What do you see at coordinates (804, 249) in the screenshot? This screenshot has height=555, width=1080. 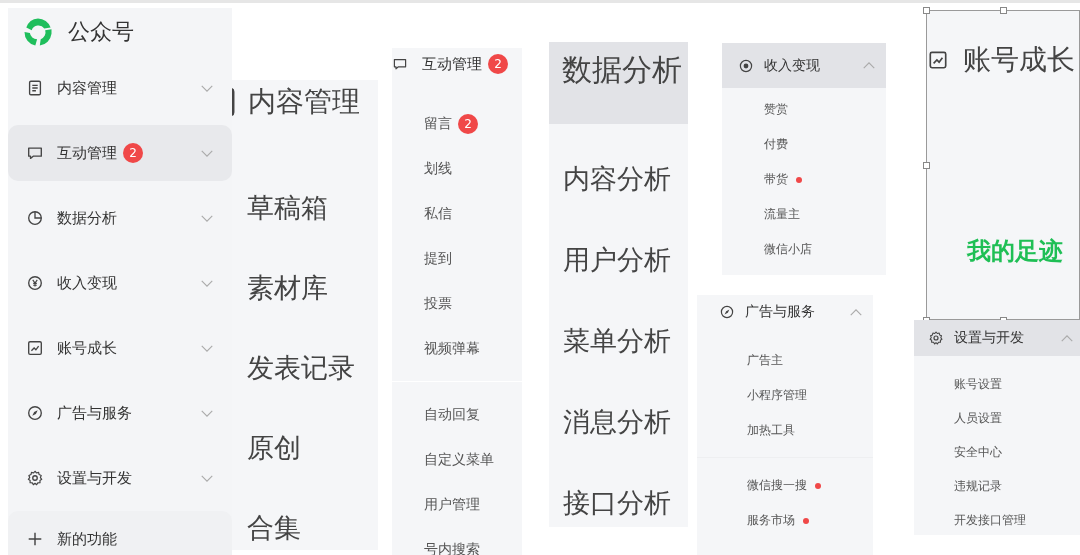 I see `menu-item: 微信小店` at bounding box center [804, 249].